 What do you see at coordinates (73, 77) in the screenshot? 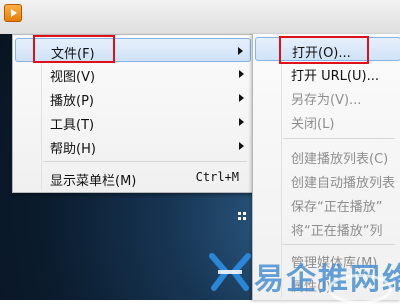
I see `menu-item-label: 视图(V)` at bounding box center [73, 77].